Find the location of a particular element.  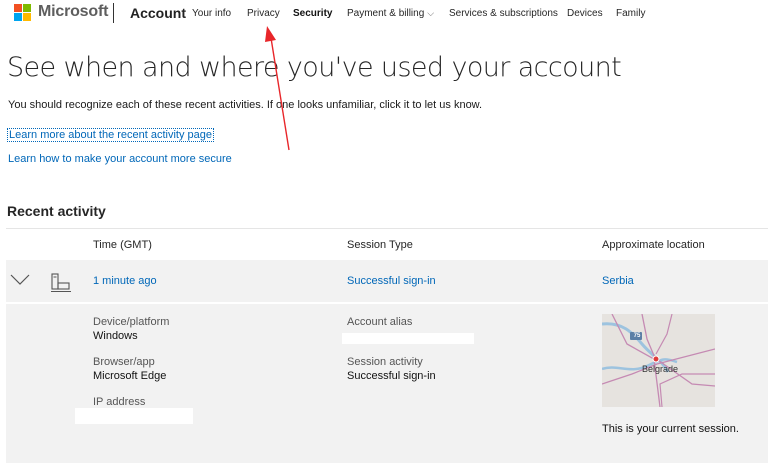

microsoft-logo-icon is located at coordinates (22, 12).